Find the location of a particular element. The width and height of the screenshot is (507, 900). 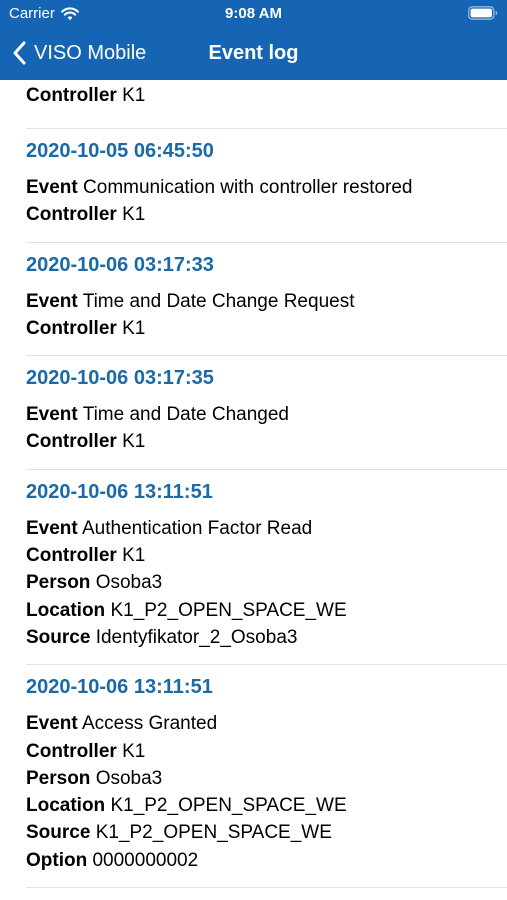

field-value: Communication with controller restored is located at coordinates (248, 187).